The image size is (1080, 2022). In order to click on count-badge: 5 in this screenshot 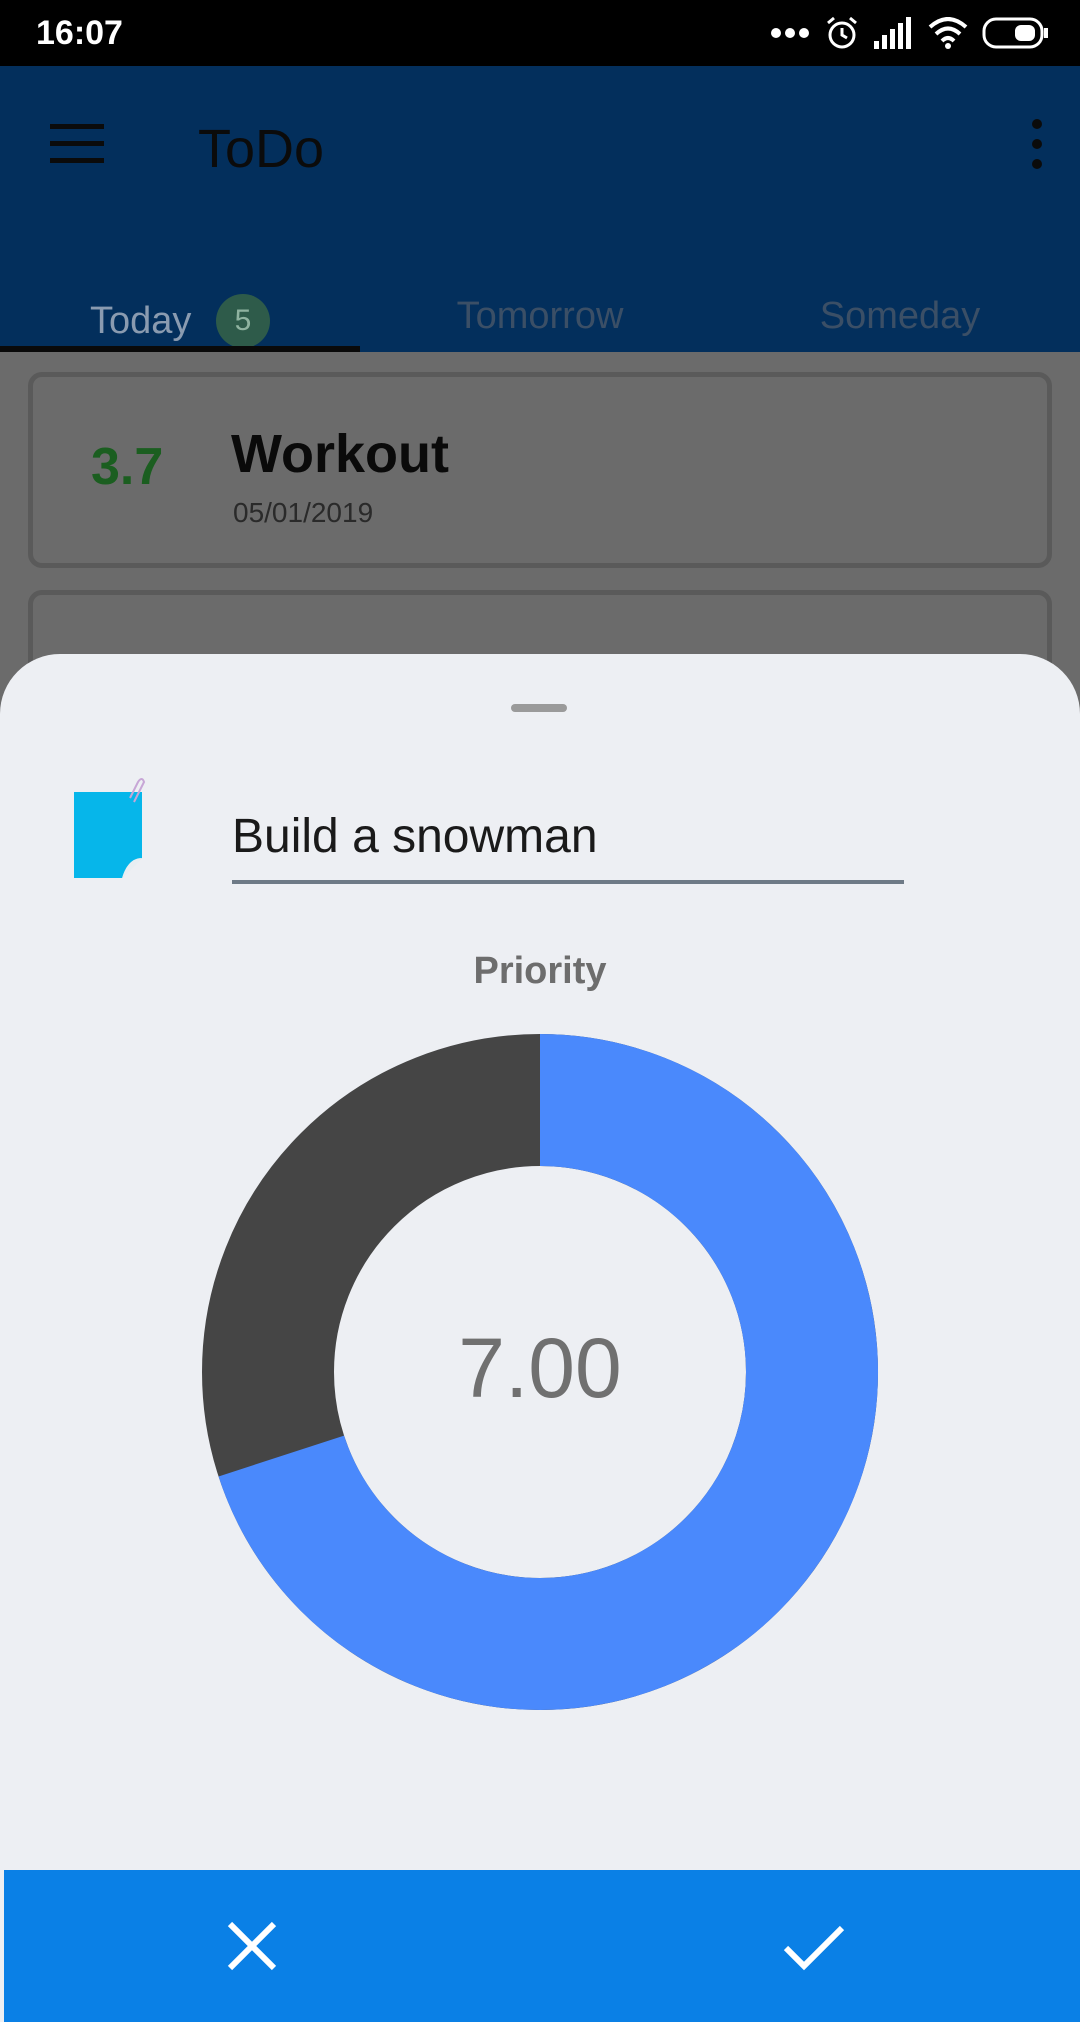, I will do `click(242, 321)`.